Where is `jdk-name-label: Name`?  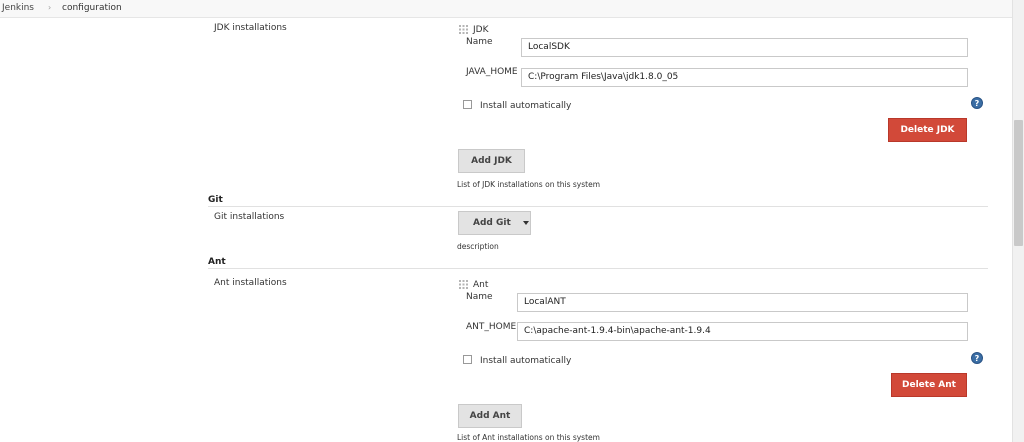
jdk-name-label: Name is located at coordinates (479, 42).